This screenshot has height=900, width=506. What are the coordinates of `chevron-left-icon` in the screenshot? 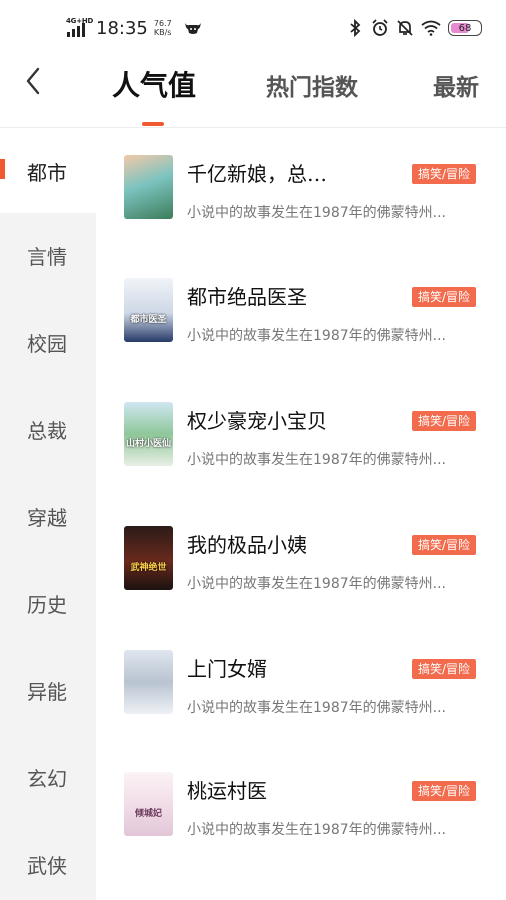 It's located at (34, 81).